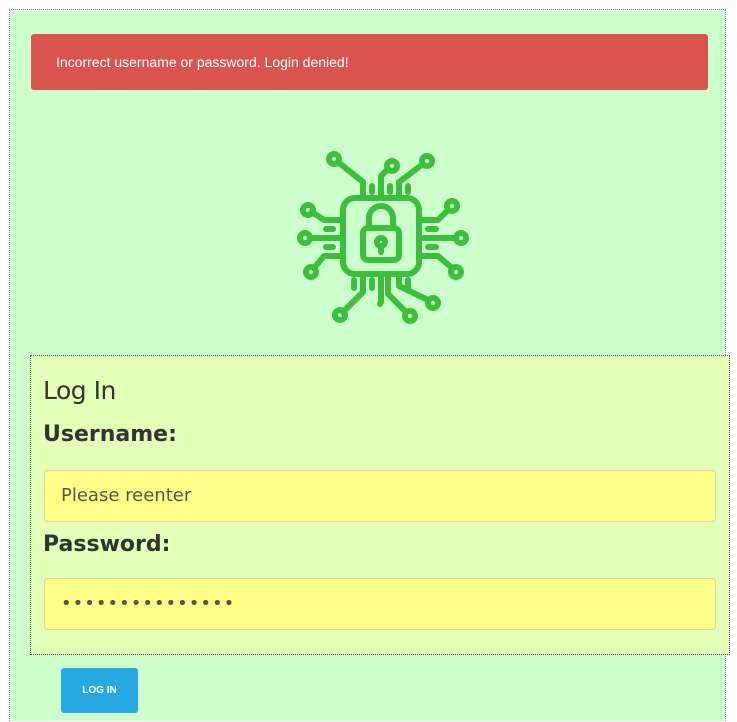 The image size is (737, 722). What do you see at coordinates (99, 690) in the screenshot?
I see `login-button: LOG IN` at bounding box center [99, 690].